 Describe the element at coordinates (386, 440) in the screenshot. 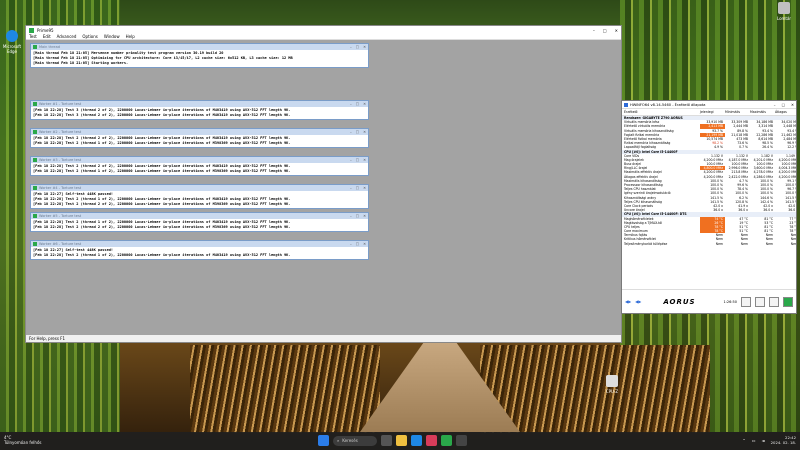

I see `task-view-icon` at that location.